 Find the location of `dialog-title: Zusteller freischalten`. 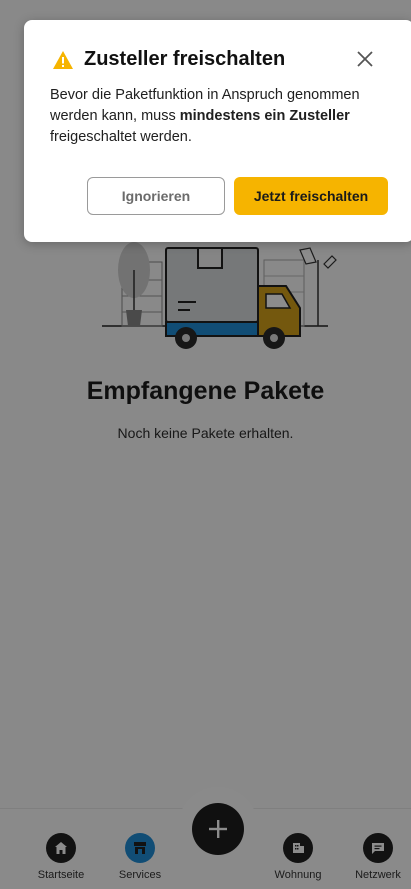

dialog-title: Zusteller freischalten is located at coordinates (185, 59).